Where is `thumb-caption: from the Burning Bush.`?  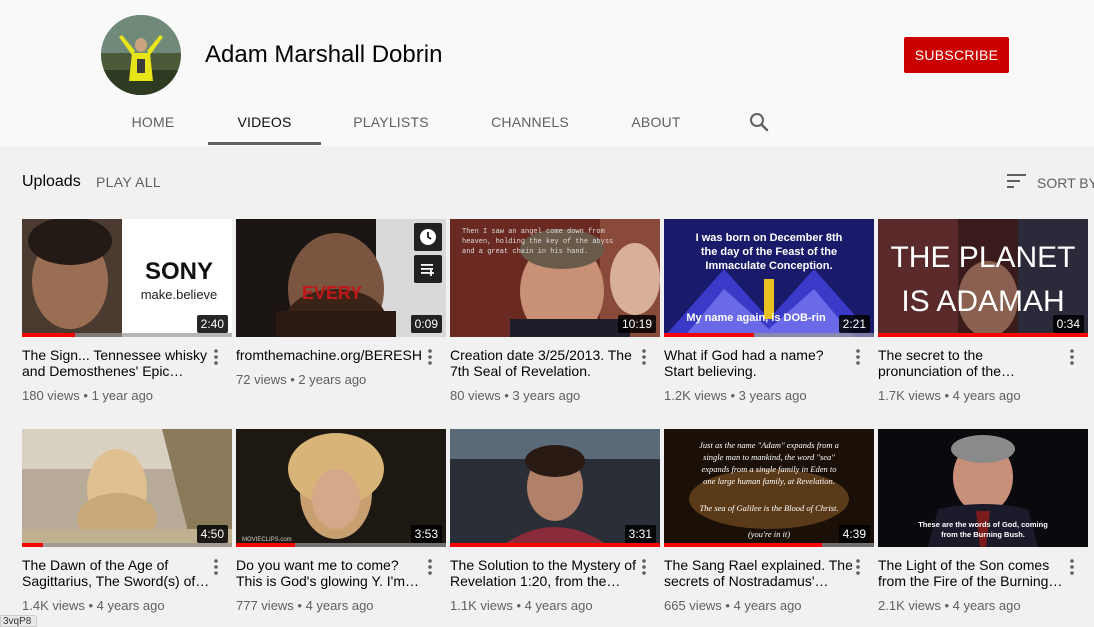
thumb-caption: from the Burning Bush. is located at coordinates (983, 534).